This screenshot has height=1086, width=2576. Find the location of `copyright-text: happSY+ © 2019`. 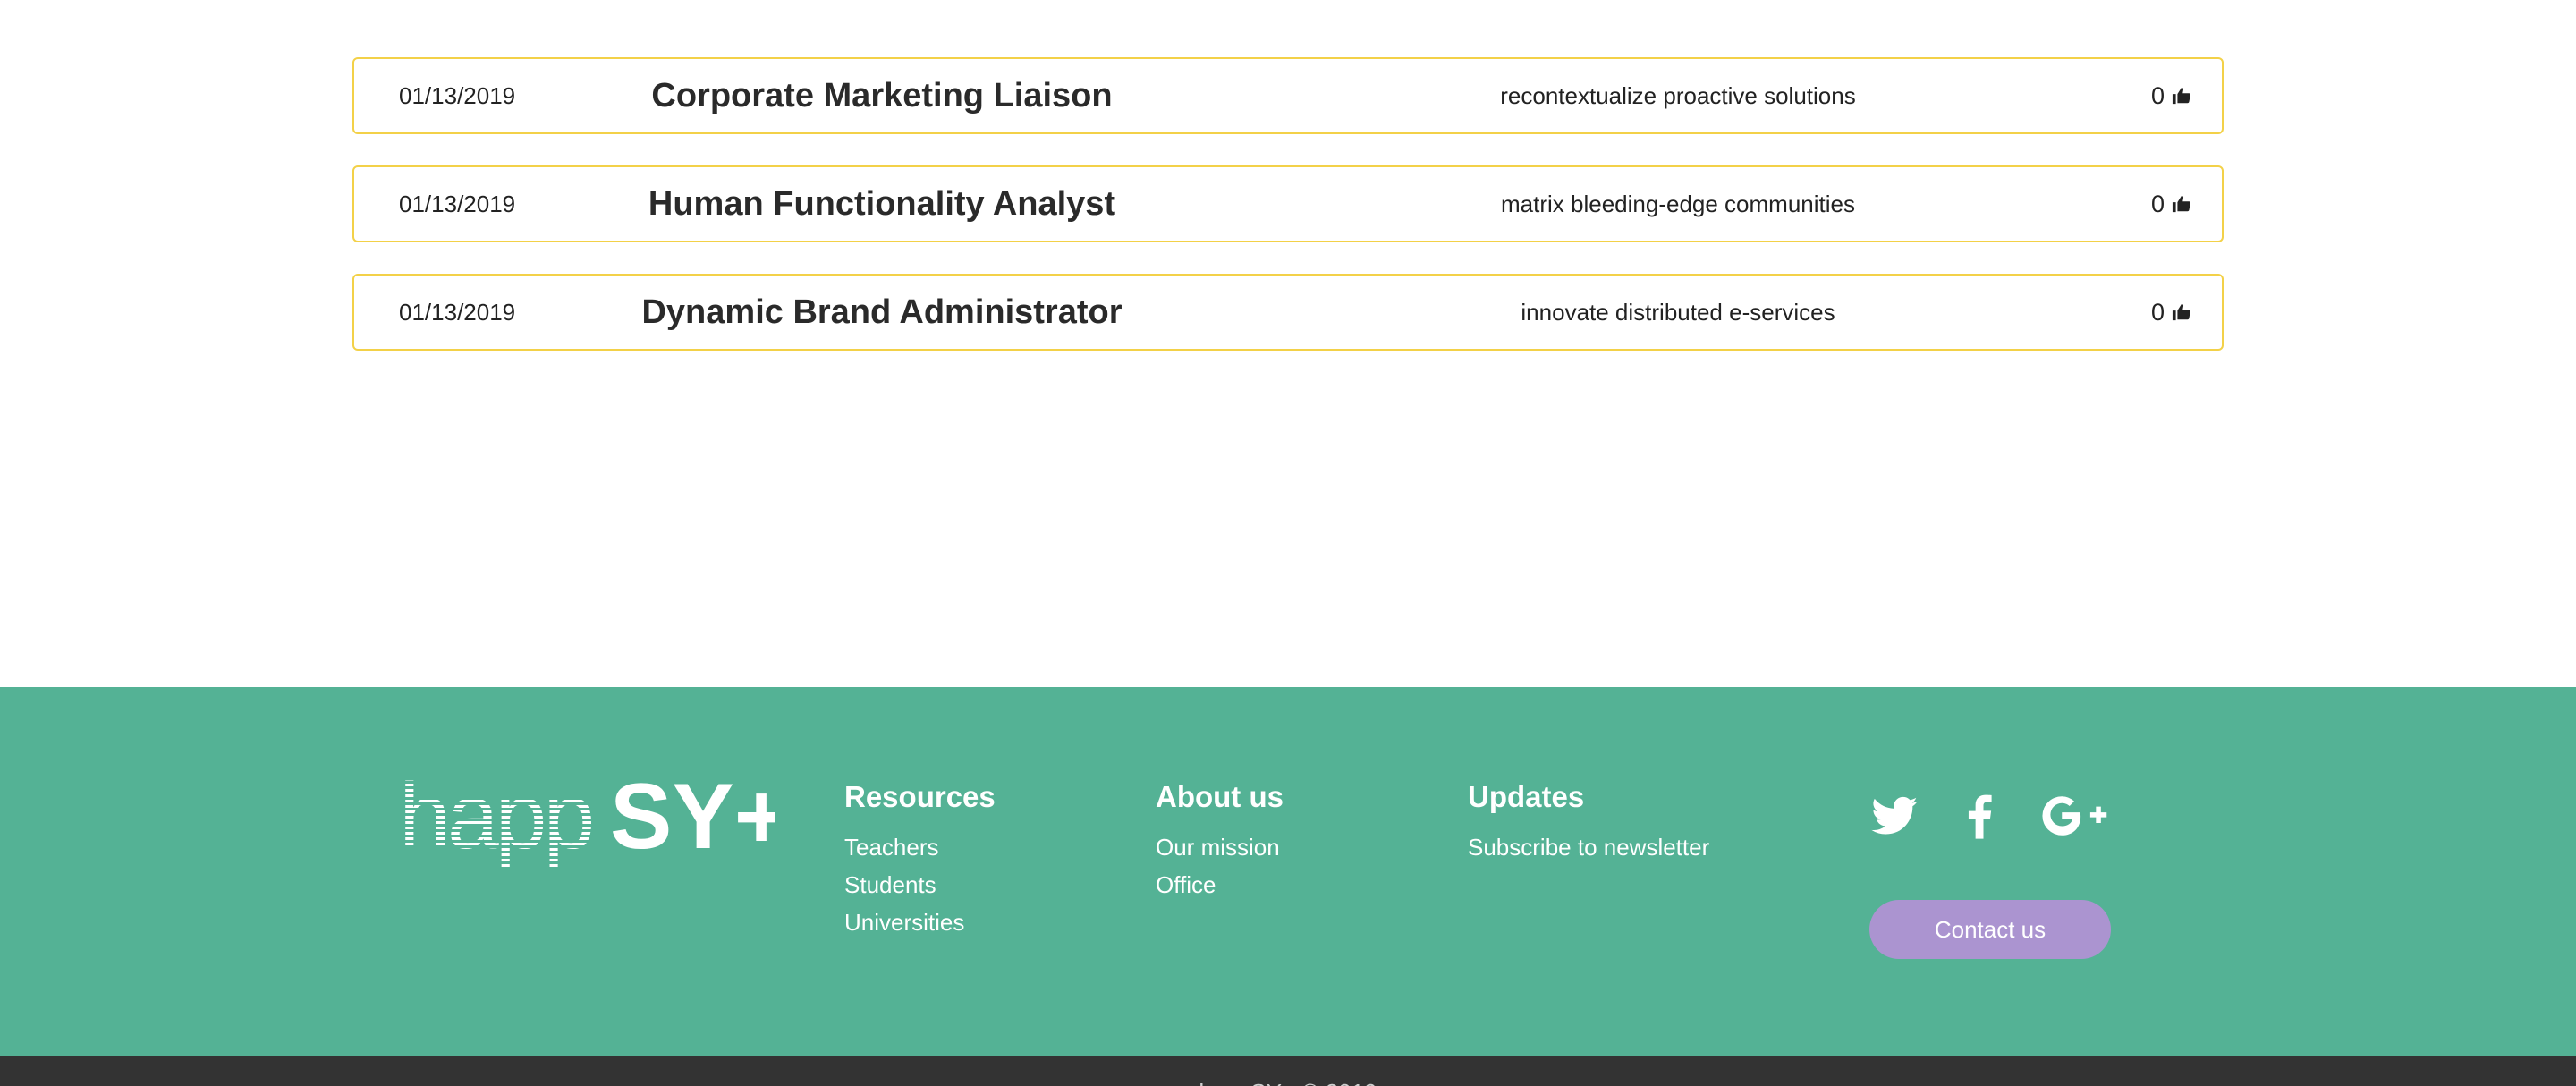

copyright-text: happSY+ © 2019 is located at coordinates (1288, 1082).